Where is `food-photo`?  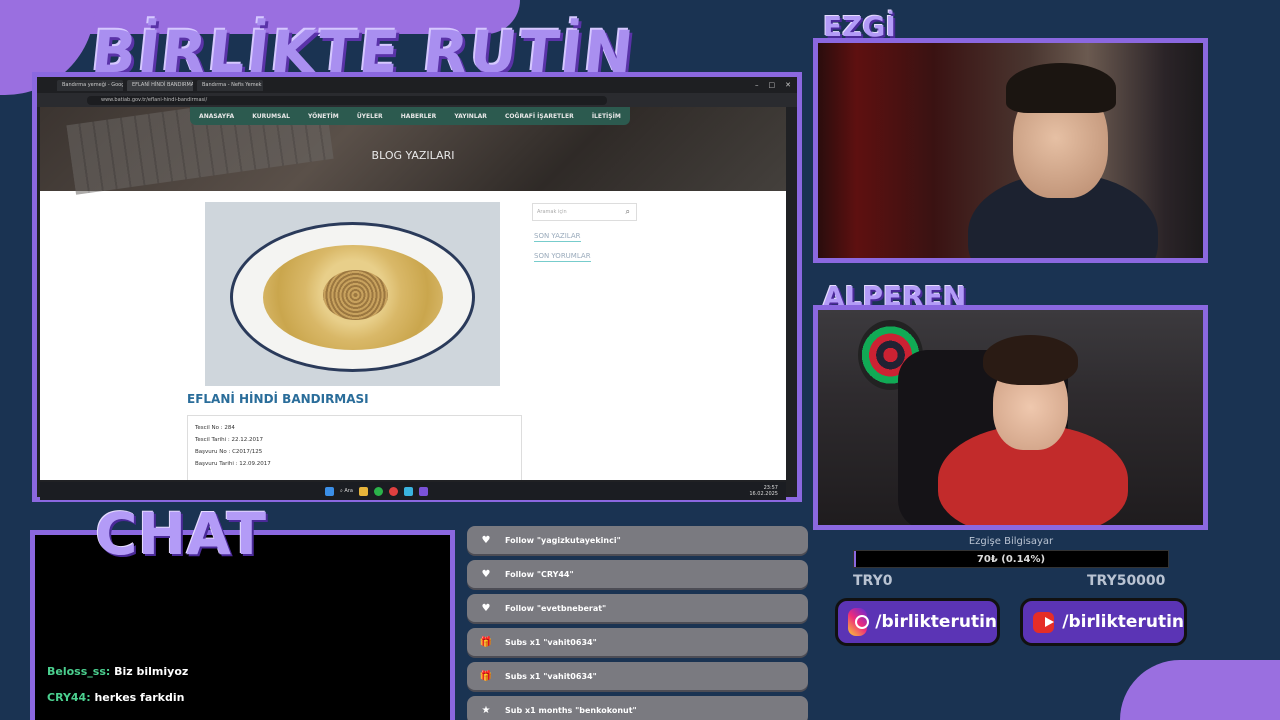 food-photo is located at coordinates (352, 294).